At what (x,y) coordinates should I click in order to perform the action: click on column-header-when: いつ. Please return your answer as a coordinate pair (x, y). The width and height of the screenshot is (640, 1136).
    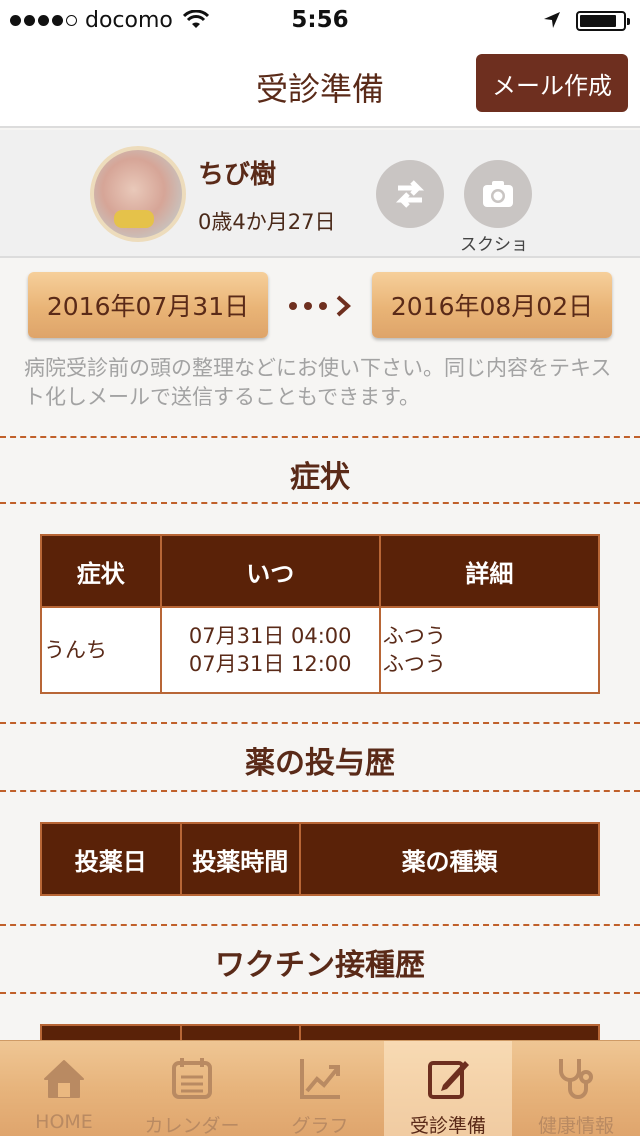
    Looking at the image, I should click on (270, 571).